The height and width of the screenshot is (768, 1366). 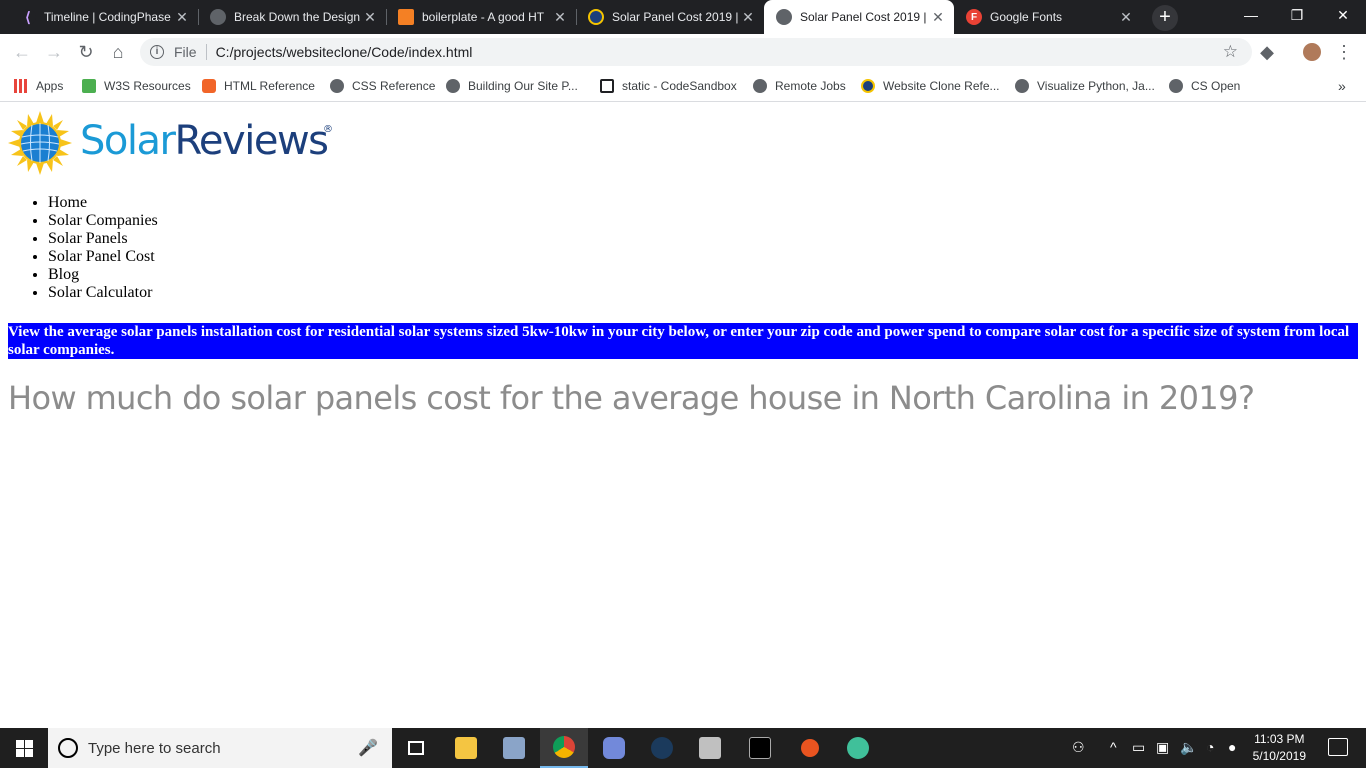 What do you see at coordinates (1113, 747) in the screenshot?
I see `chevron-up-icon: ^` at bounding box center [1113, 747].